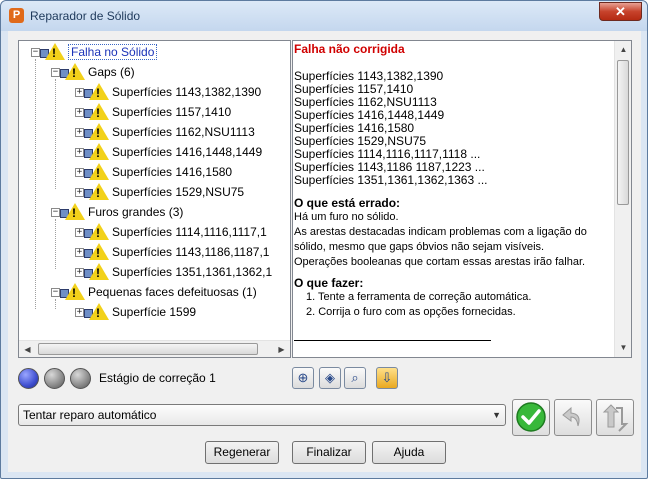  What do you see at coordinates (187, 92) in the screenshot?
I see `tree-item-label: Superfícies 1143,1382,1390` at bounding box center [187, 92].